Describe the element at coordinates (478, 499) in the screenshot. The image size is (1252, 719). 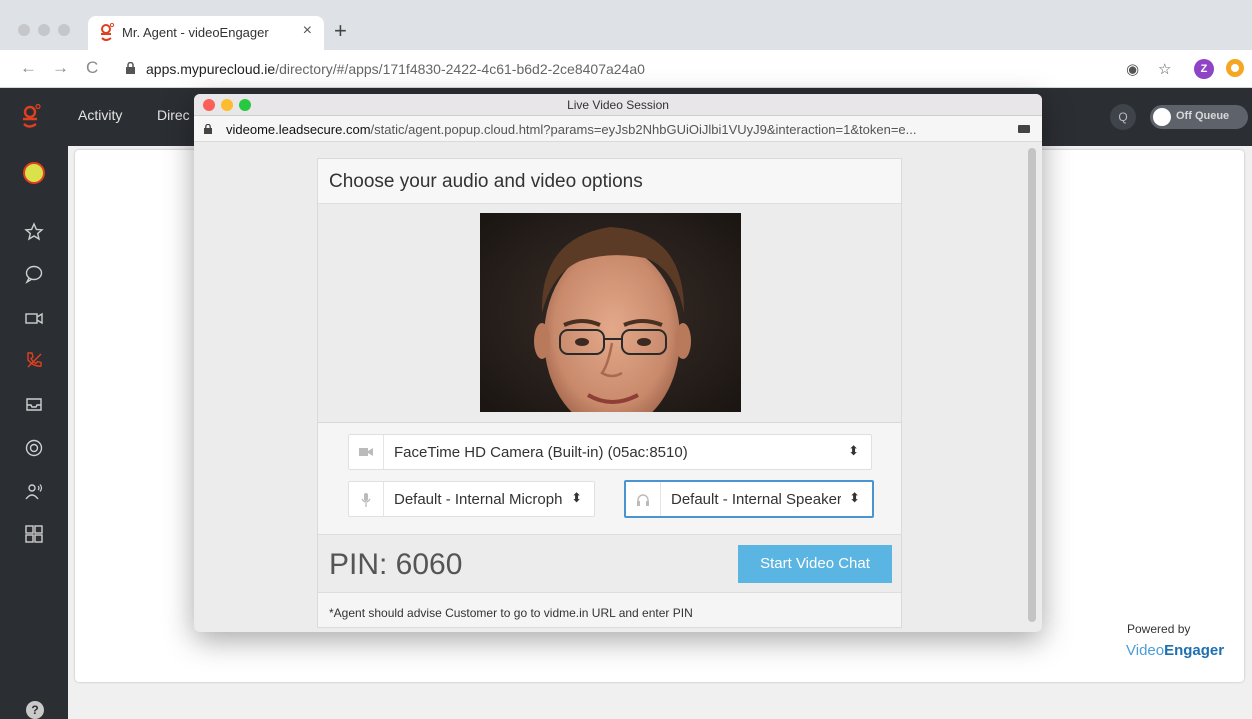
I see `microphone-select-value: Default - Internal Microph` at that location.